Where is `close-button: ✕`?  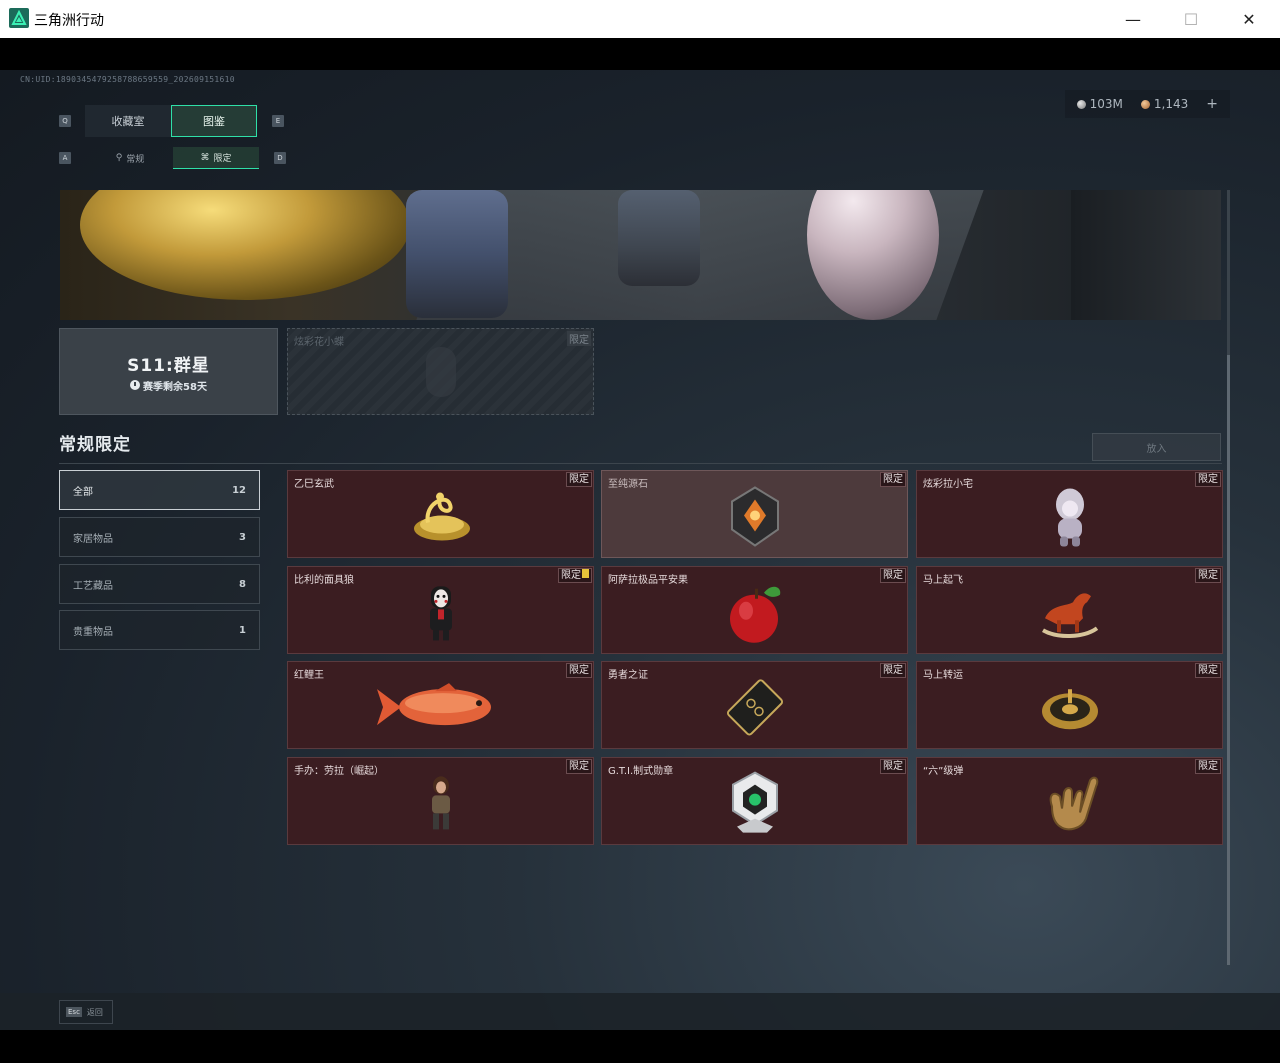
close-button: ✕ is located at coordinates (1249, 19).